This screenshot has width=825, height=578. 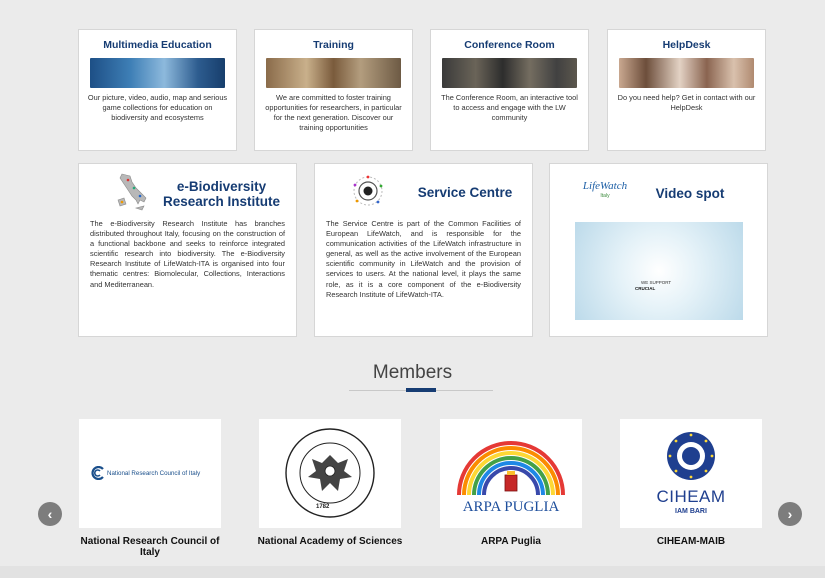 I want to click on members-heading: Members, so click(x=412, y=372).